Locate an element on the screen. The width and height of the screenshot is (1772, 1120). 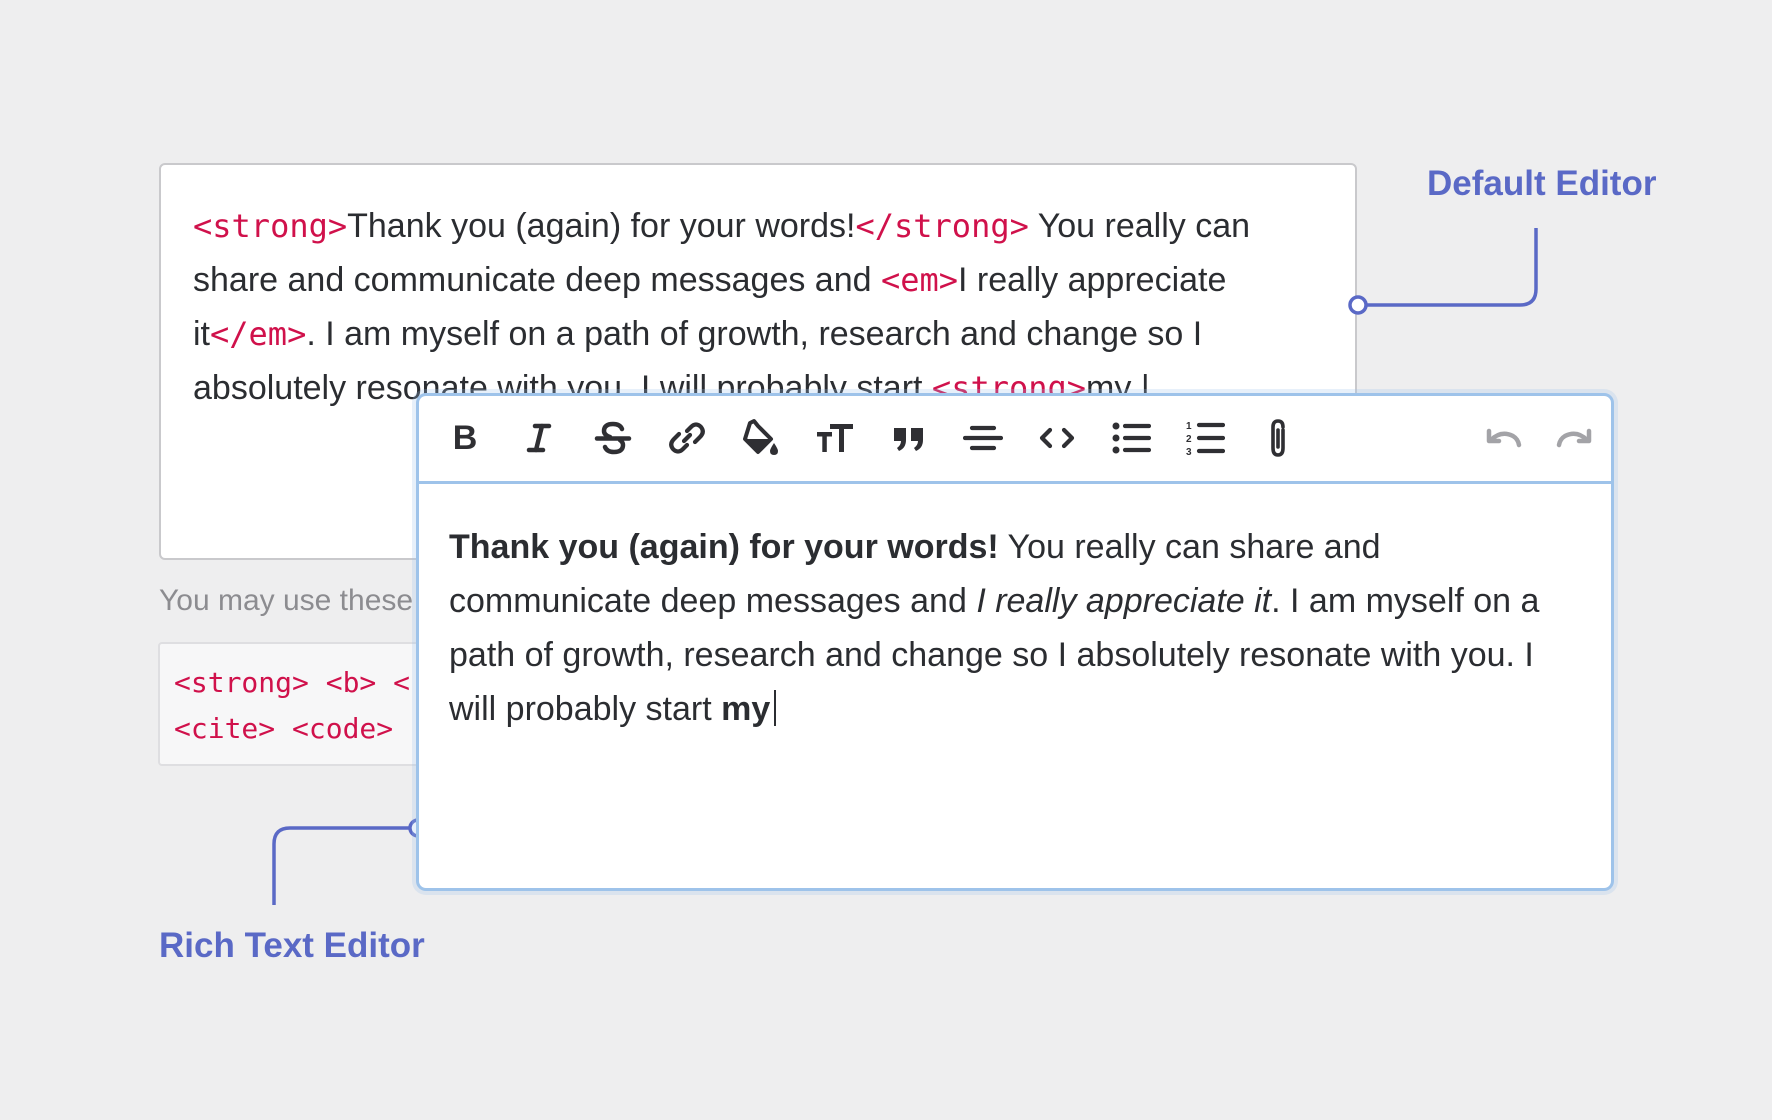
strikethrough-icon is located at coordinates (613, 438).